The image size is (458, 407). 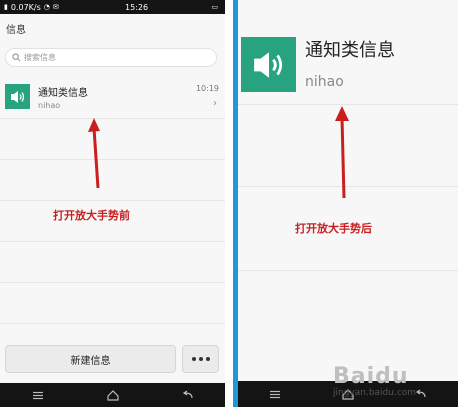 I want to click on home-icon, so click(x=112, y=395).